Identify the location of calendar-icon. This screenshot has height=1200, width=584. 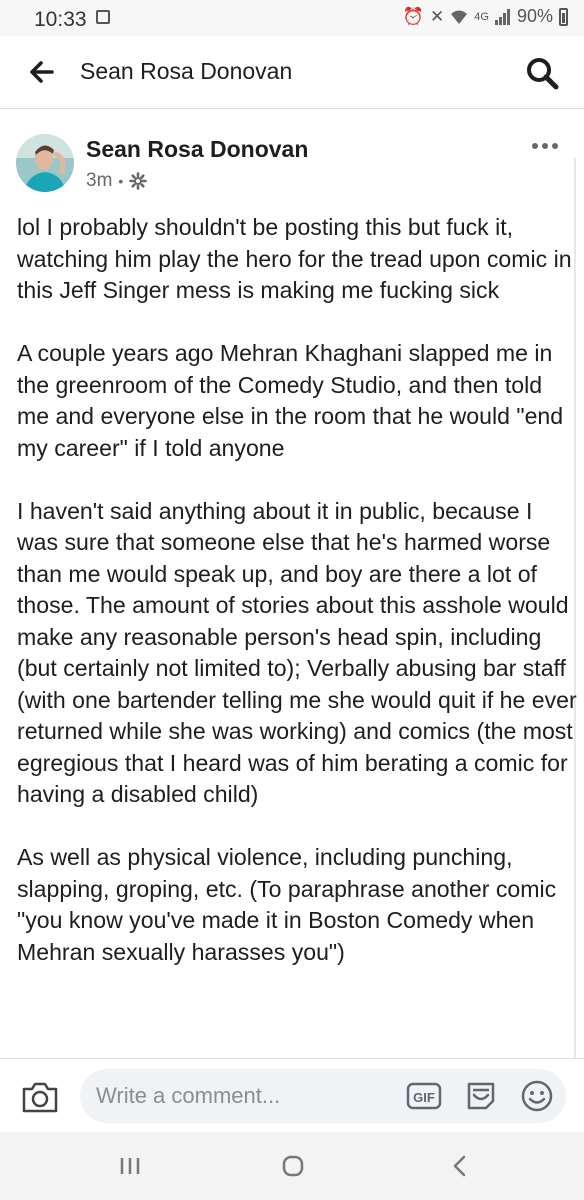
(103, 17).